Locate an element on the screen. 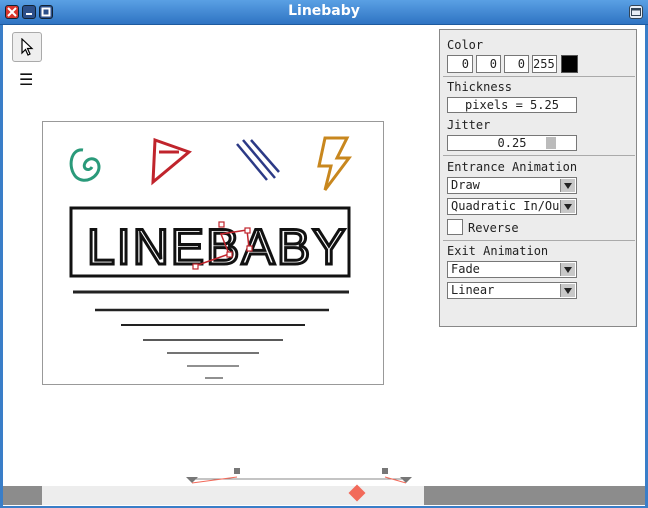  triangle-flag-icon is located at coordinates (171, 161).